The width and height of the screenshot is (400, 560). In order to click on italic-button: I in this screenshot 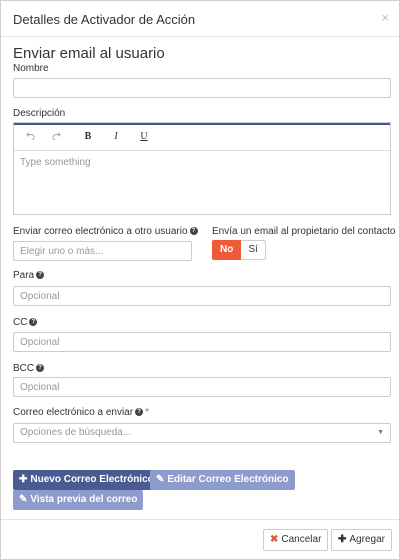, I will do `click(116, 138)`.